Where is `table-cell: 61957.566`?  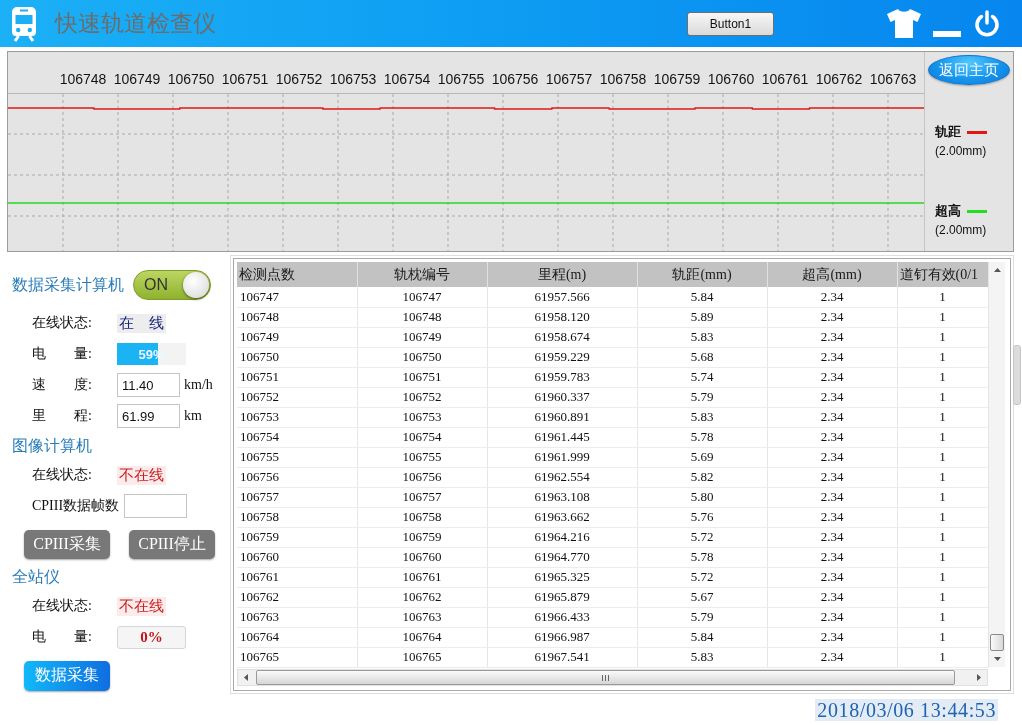
table-cell: 61957.566 is located at coordinates (562, 297).